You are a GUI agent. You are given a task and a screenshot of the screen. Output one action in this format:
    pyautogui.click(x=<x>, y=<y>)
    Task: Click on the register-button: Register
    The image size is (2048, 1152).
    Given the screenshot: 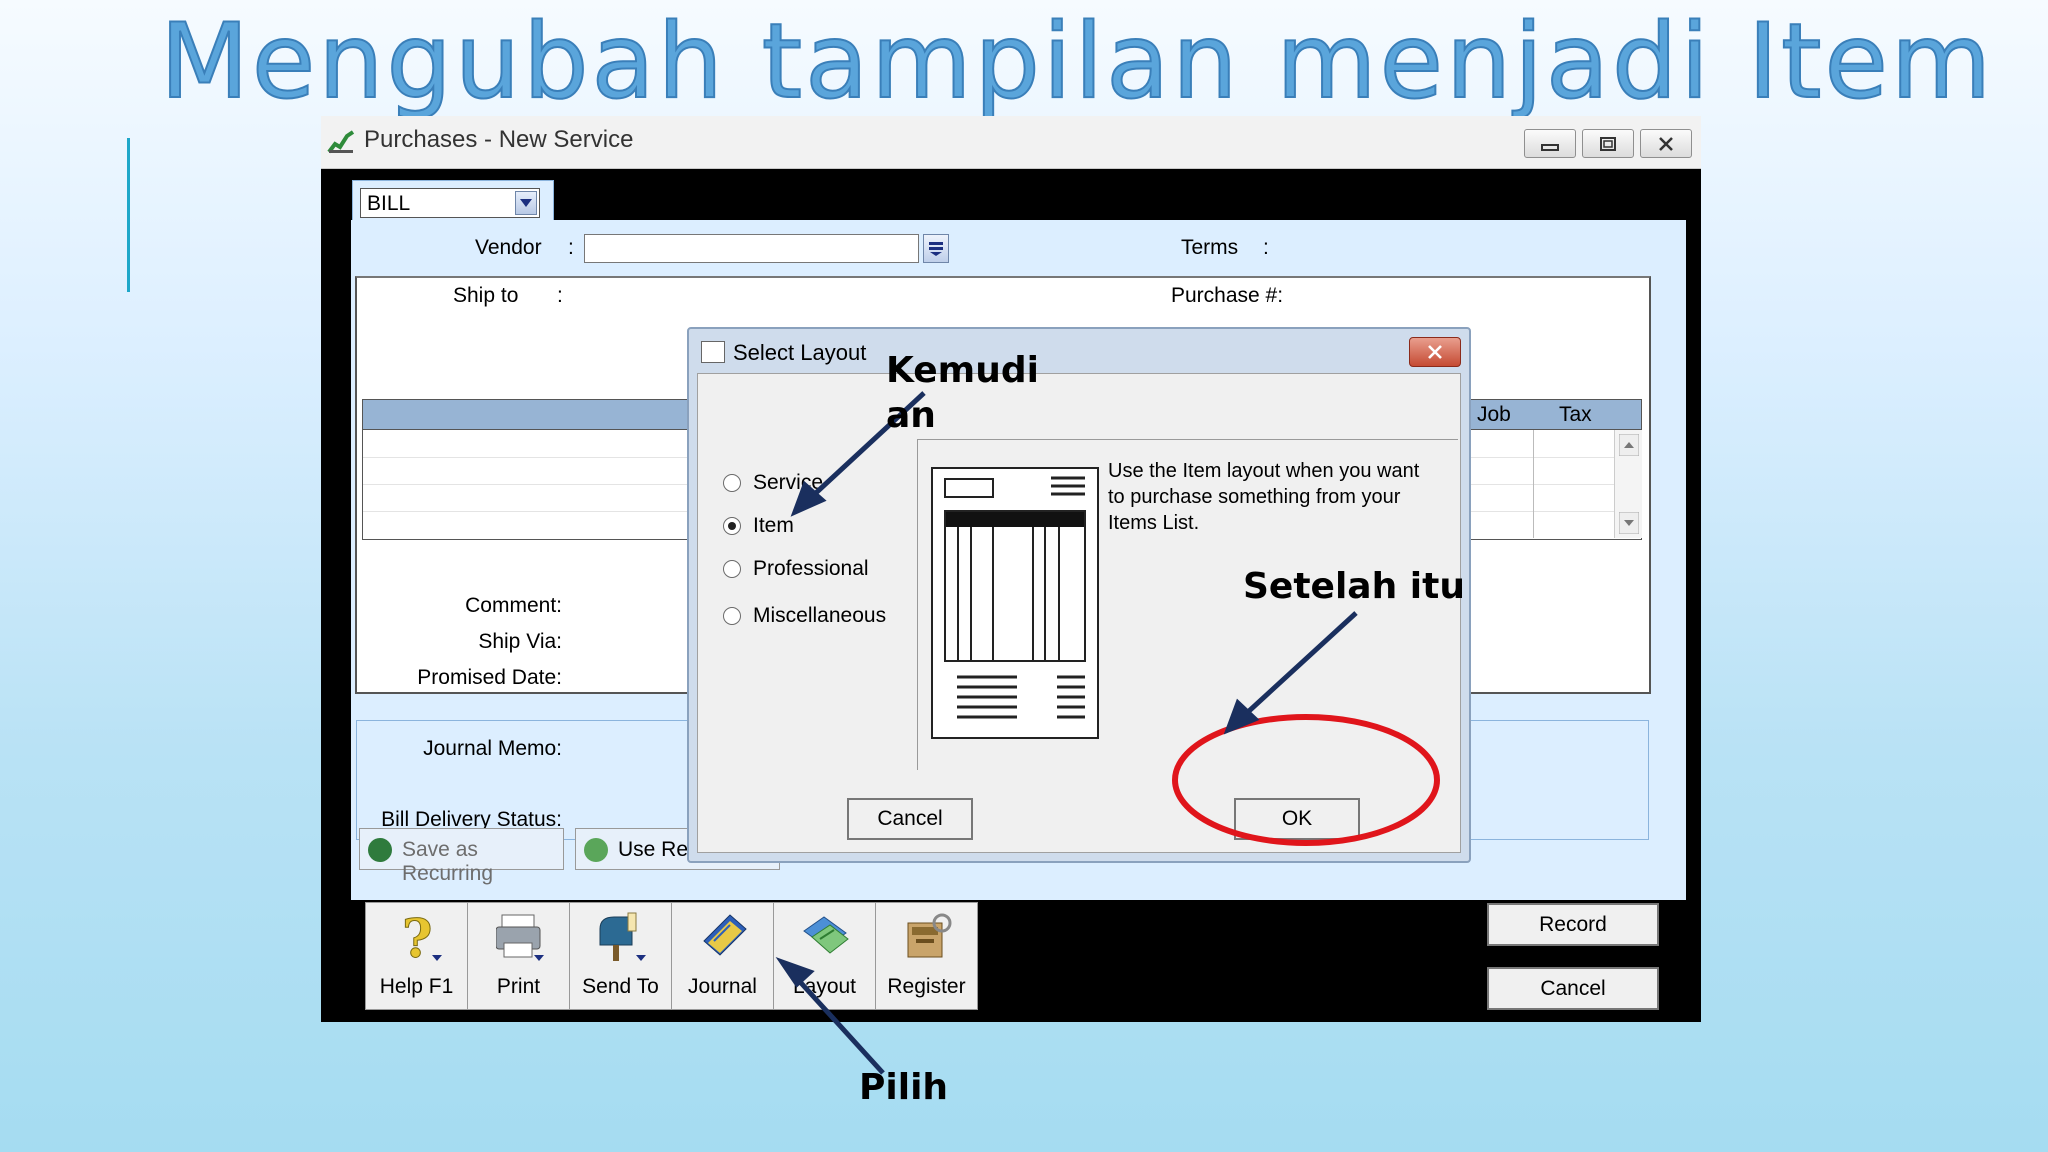 What is the action you would take?
    pyautogui.click(x=926, y=956)
    